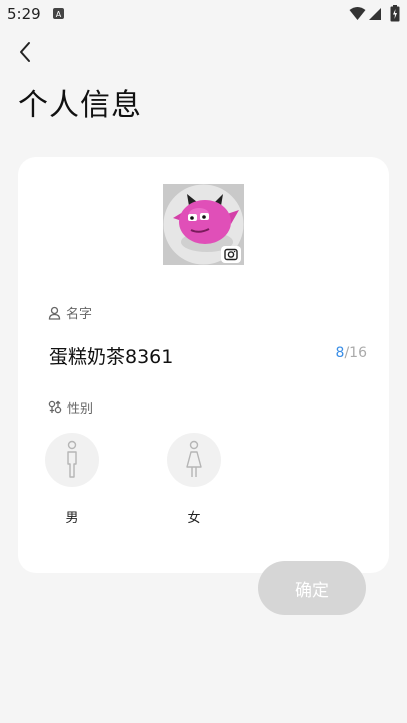 The image size is (407, 723). I want to click on confirm-button: 确定, so click(312, 588).